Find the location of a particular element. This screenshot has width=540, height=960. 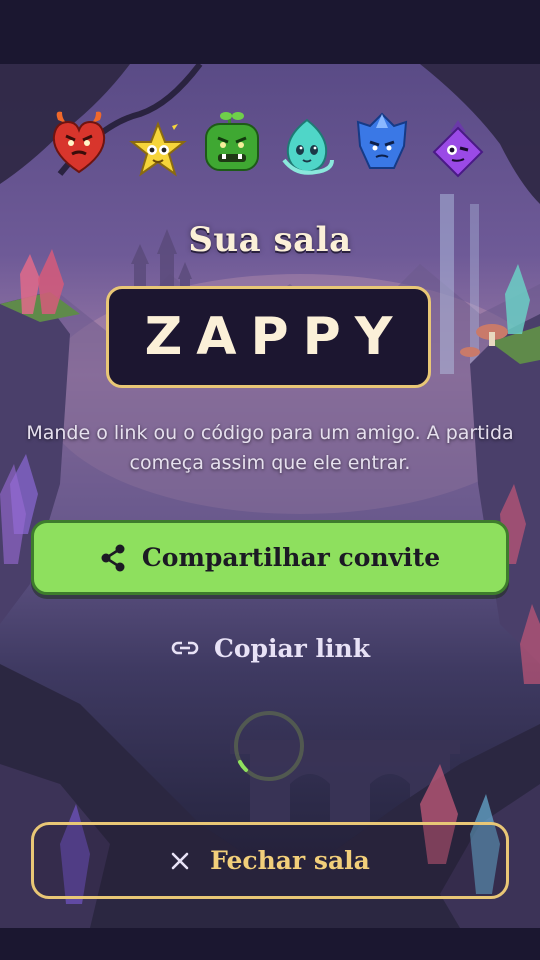

red-devil-monster-icon is located at coordinates (79, 142).